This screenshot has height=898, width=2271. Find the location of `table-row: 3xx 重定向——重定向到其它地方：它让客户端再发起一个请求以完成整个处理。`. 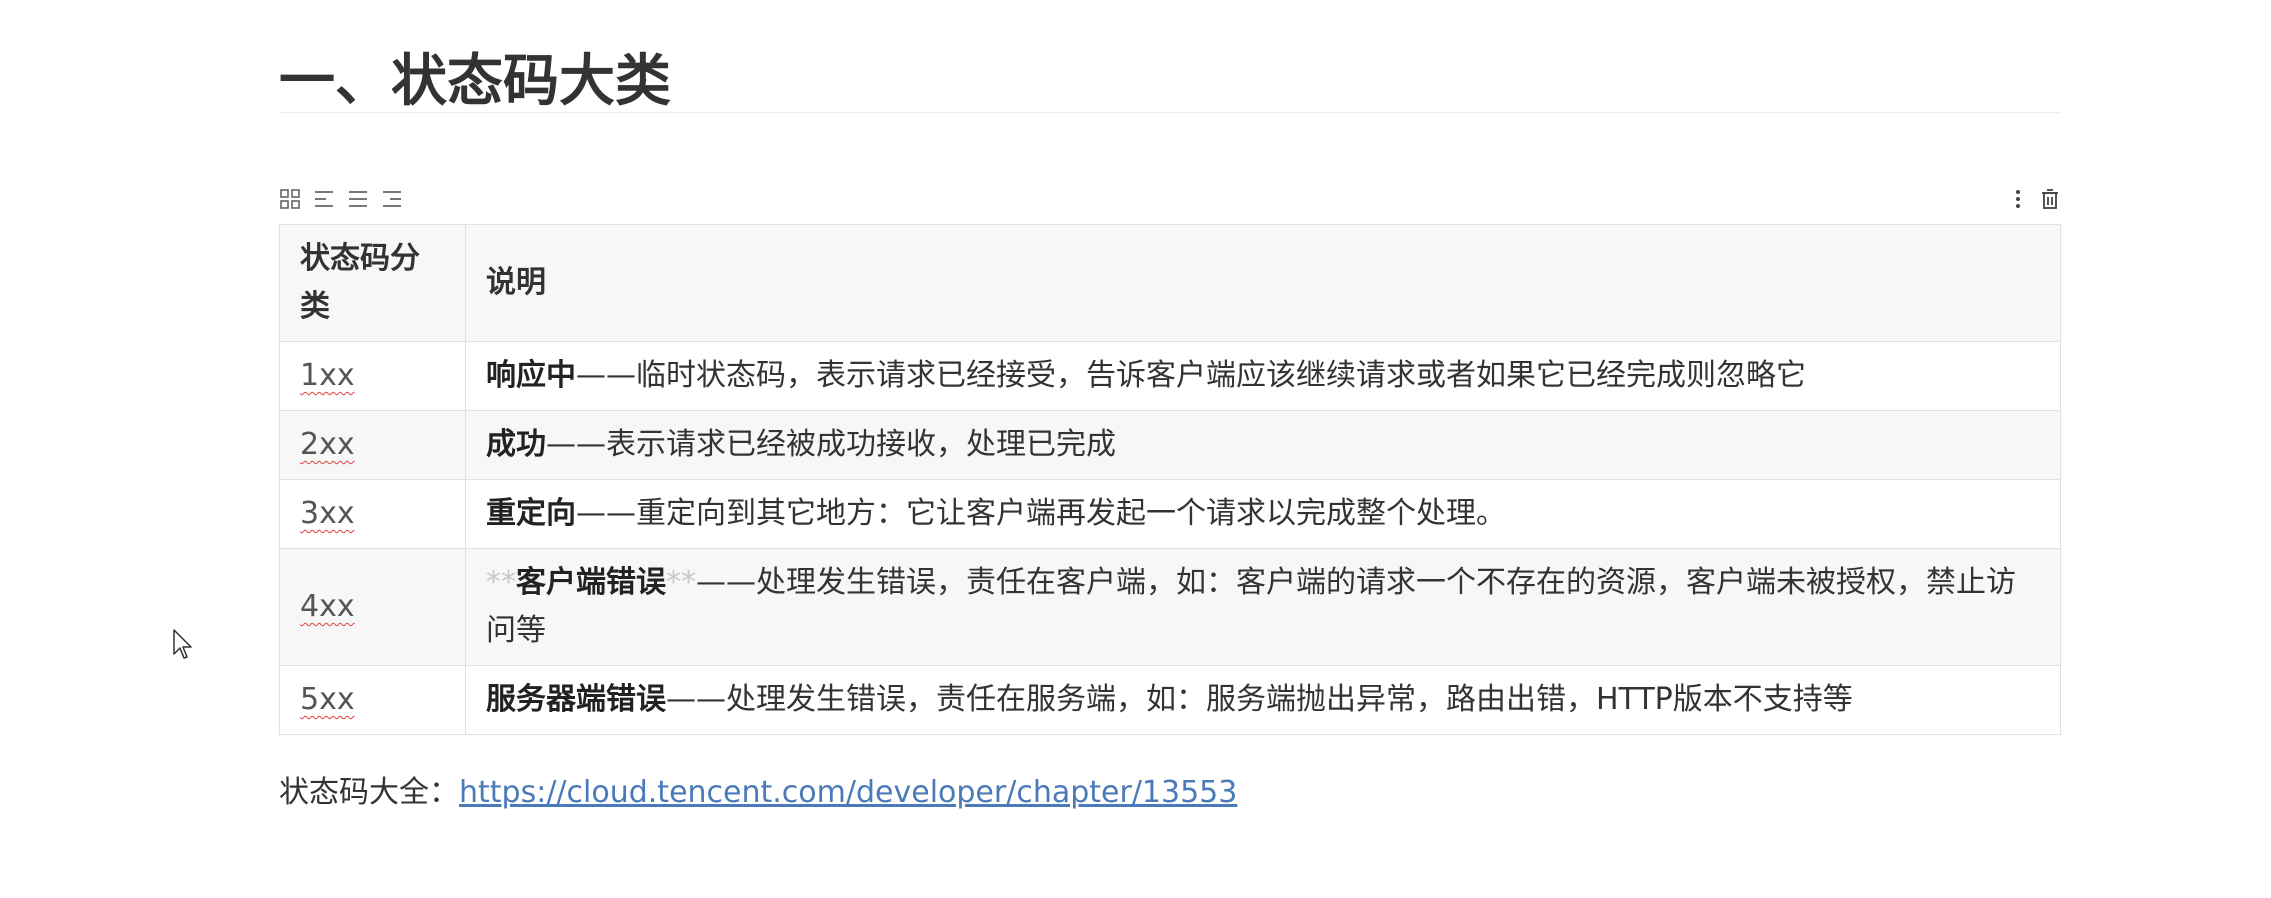

table-row: 3xx 重定向——重定向到其它地方：它让客户端再发起一个请求以完成整个处理。 is located at coordinates (1170, 514).